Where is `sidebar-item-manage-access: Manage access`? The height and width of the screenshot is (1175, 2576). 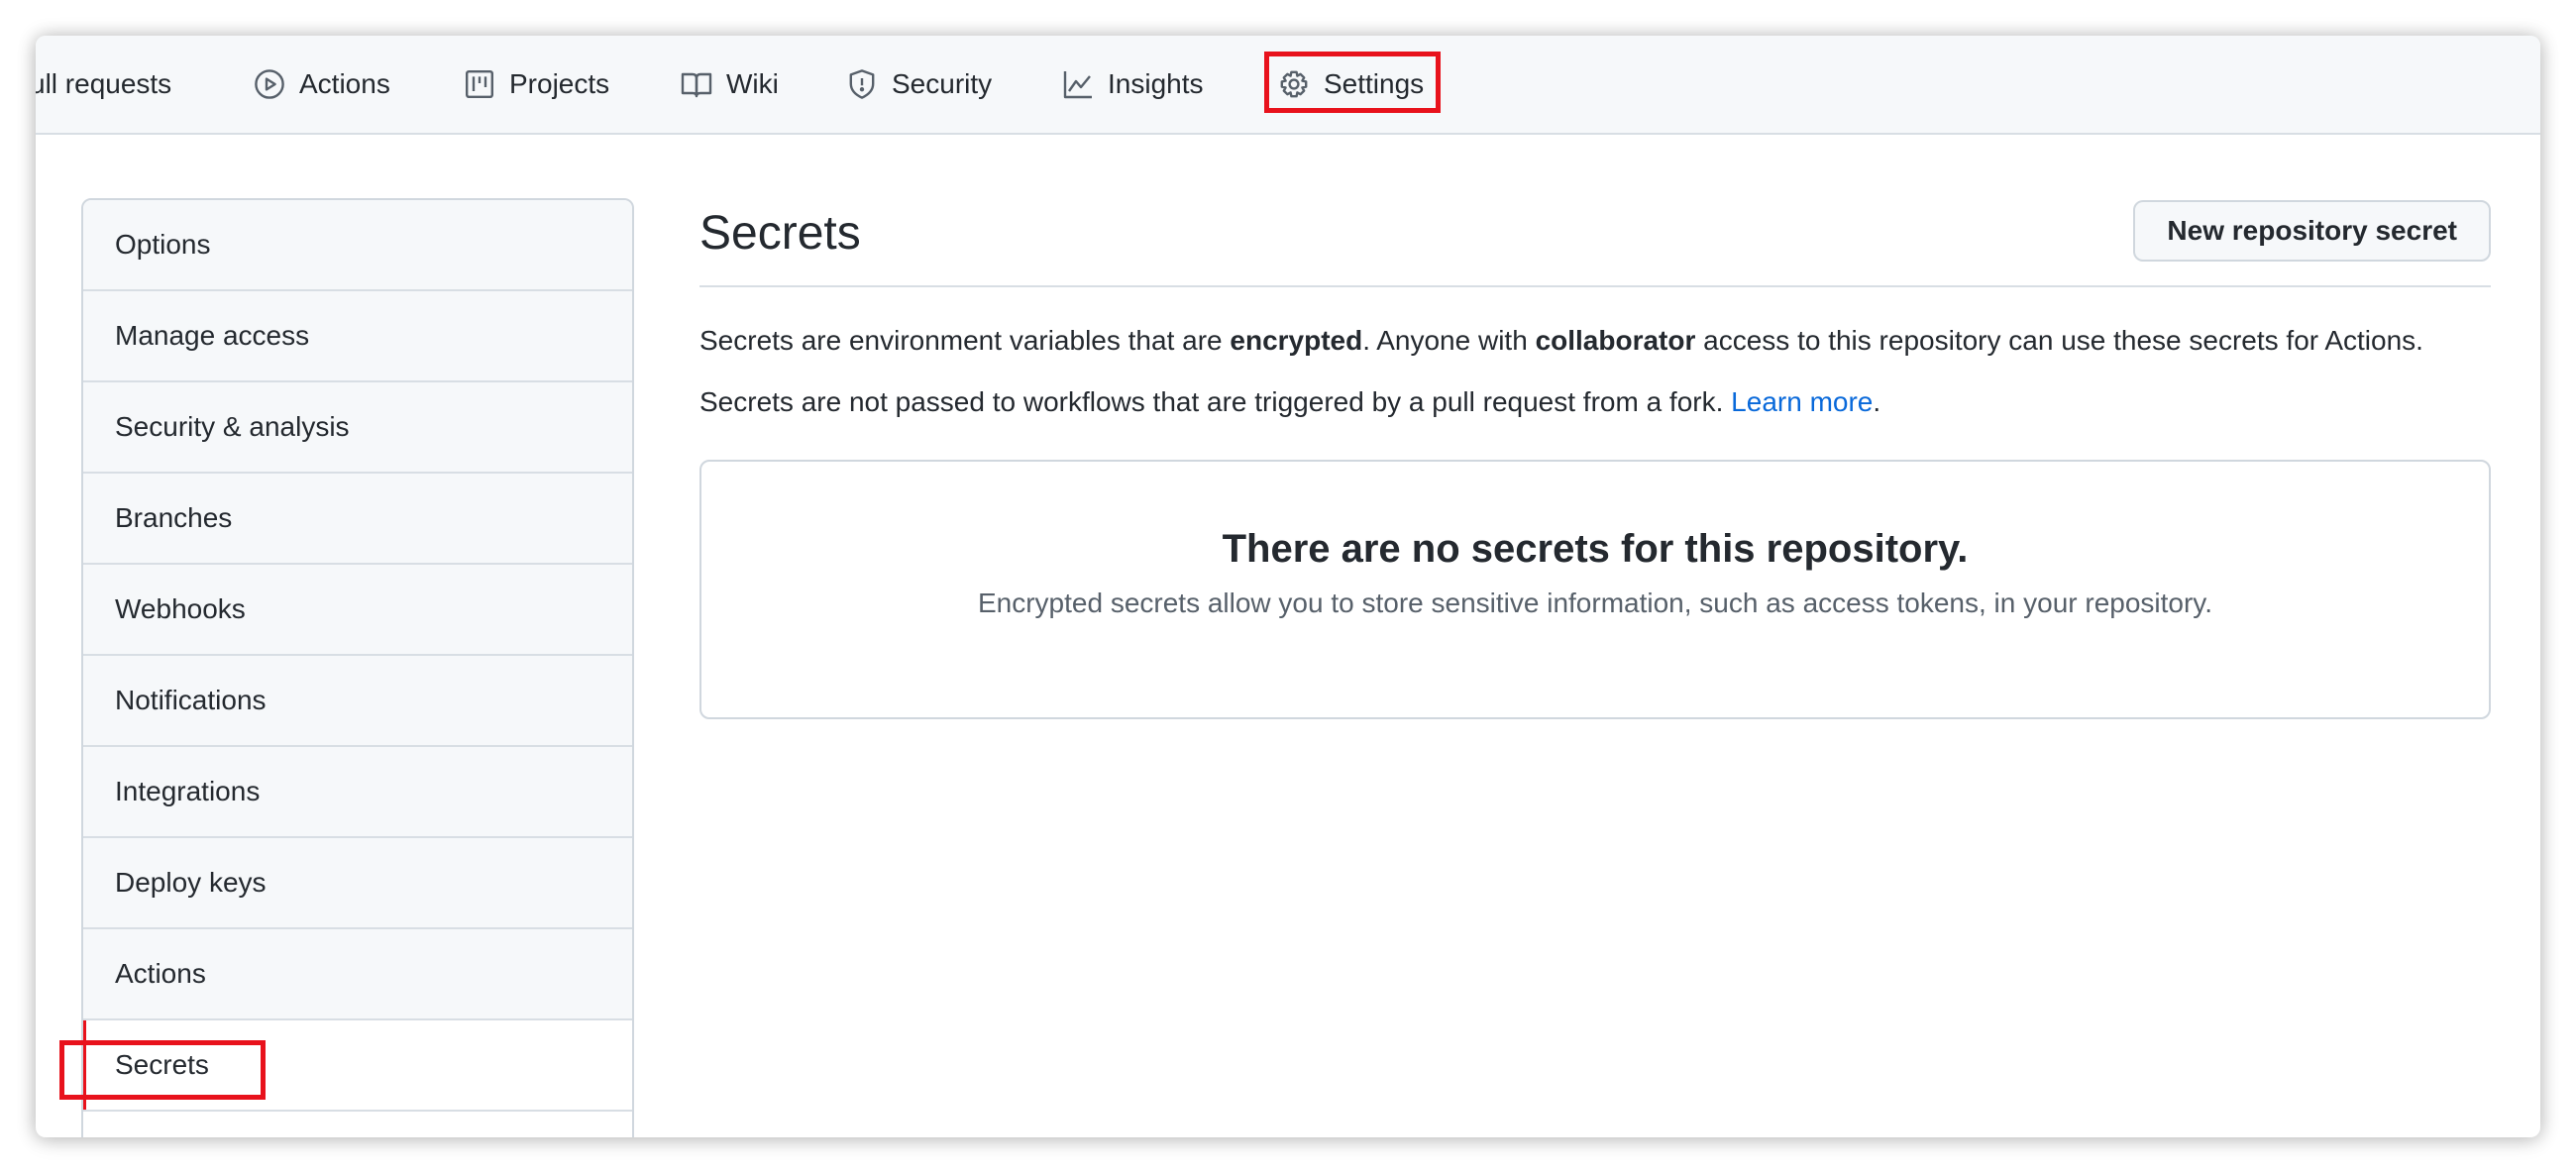 sidebar-item-manage-access: Manage access is located at coordinates (357, 336).